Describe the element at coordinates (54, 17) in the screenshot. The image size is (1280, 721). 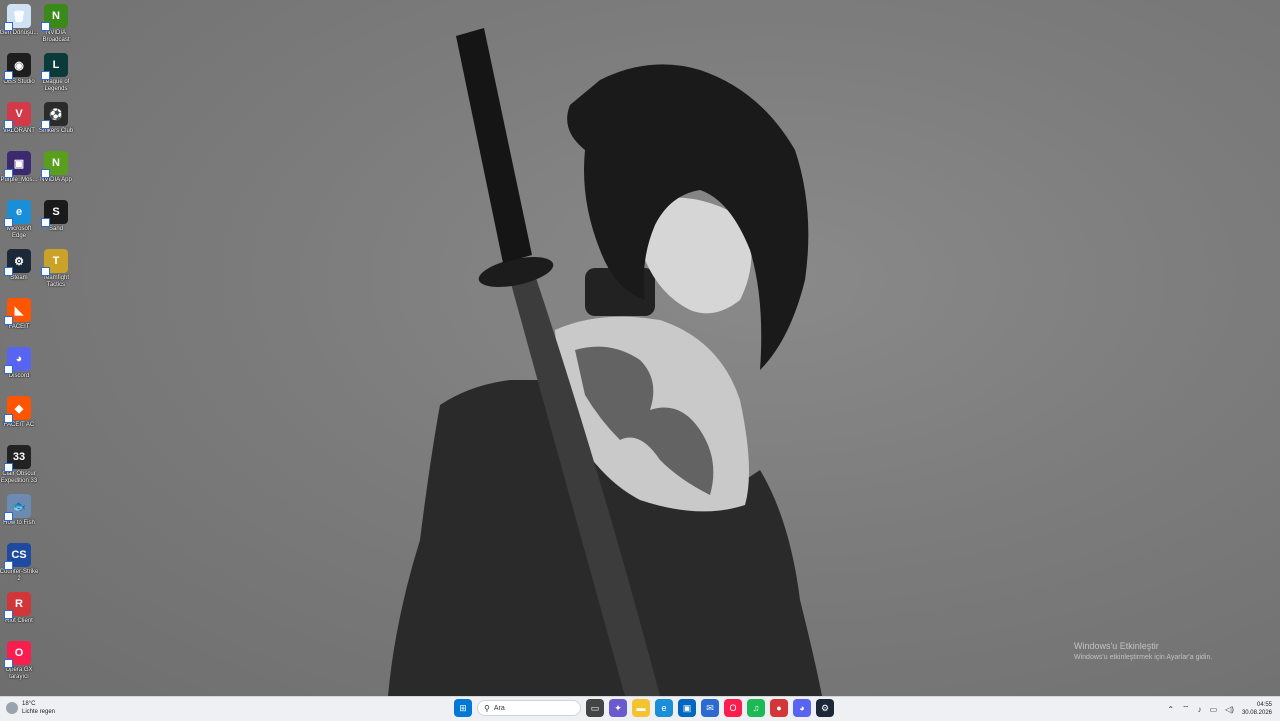
I see `nvidia-broadcast-icon: N` at that location.